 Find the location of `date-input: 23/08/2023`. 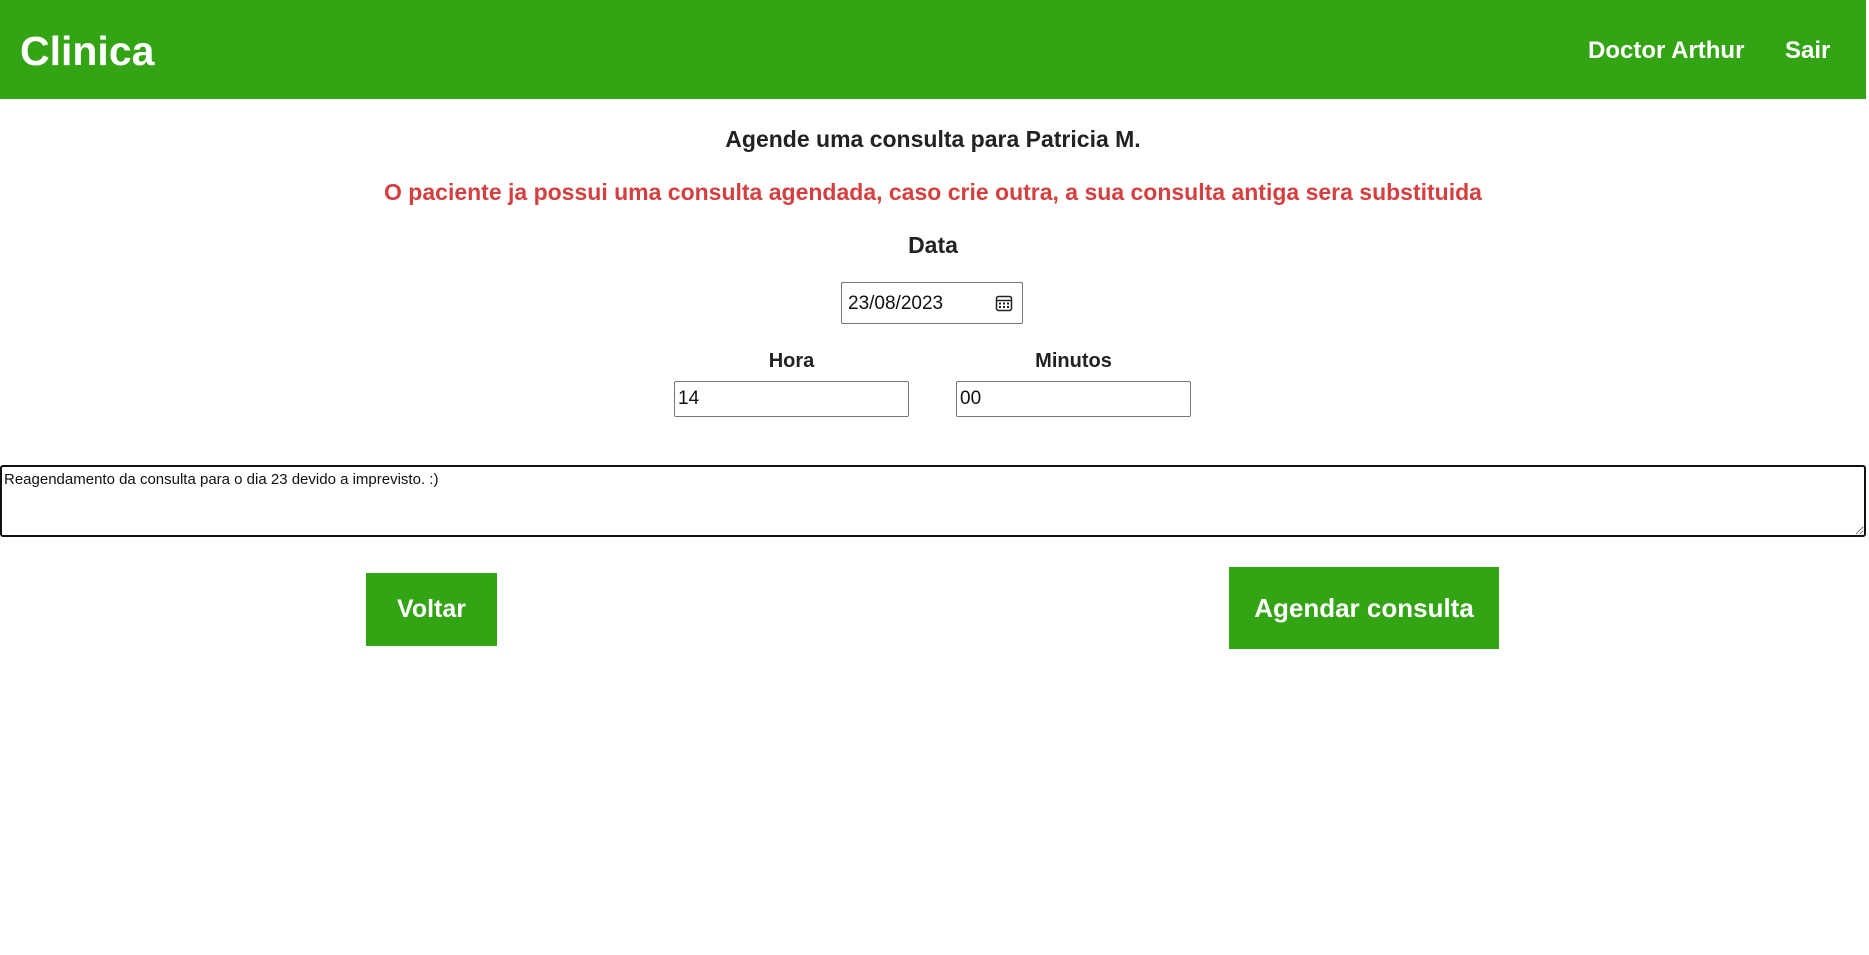

date-input: 23/08/2023 is located at coordinates (932, 303).